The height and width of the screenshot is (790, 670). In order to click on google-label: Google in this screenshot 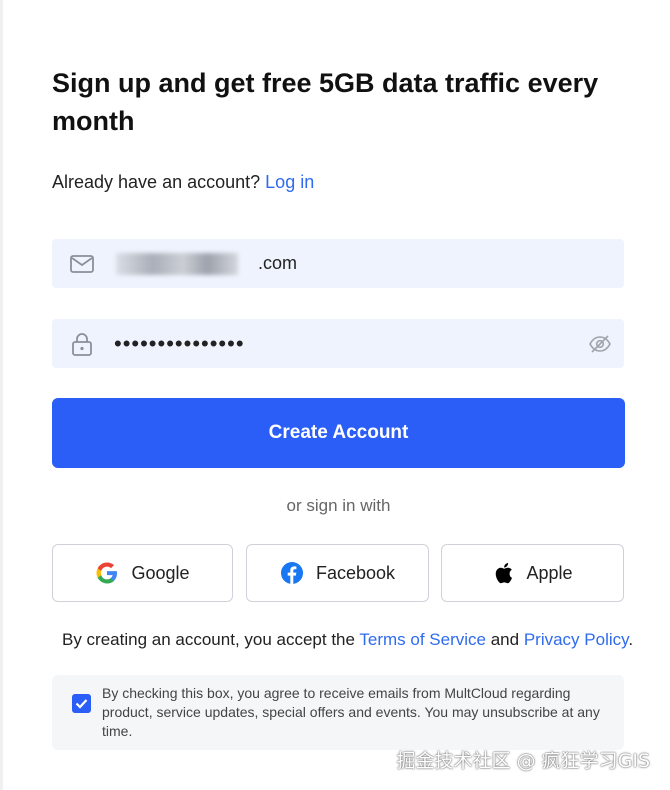, I will do `click(160, 572)`.